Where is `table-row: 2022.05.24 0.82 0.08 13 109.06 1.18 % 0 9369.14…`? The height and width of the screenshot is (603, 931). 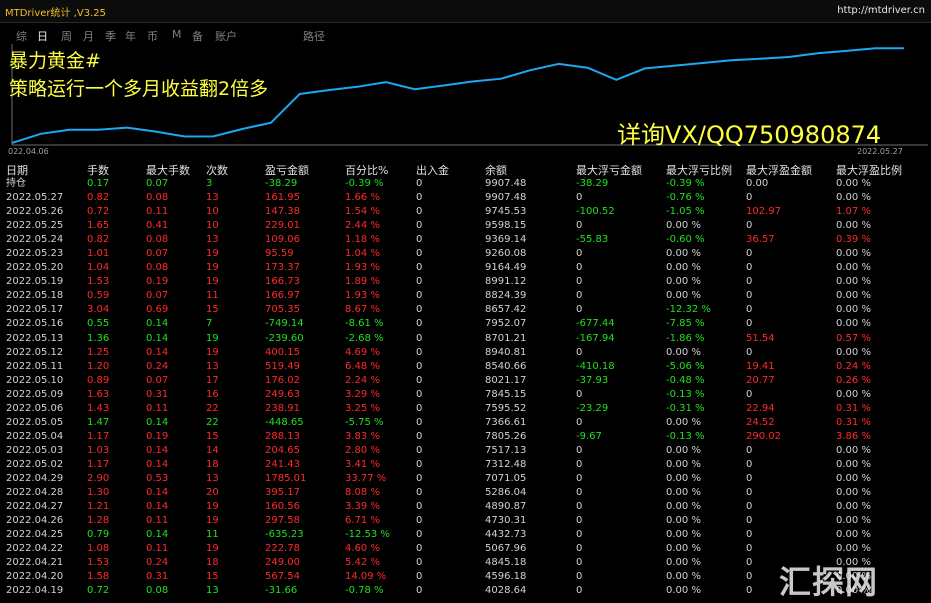 table-row: 2022.05.24 0.82 0.08 13 109.06 1.18 % 0 9369.14… is located at coordinates (465, 240).